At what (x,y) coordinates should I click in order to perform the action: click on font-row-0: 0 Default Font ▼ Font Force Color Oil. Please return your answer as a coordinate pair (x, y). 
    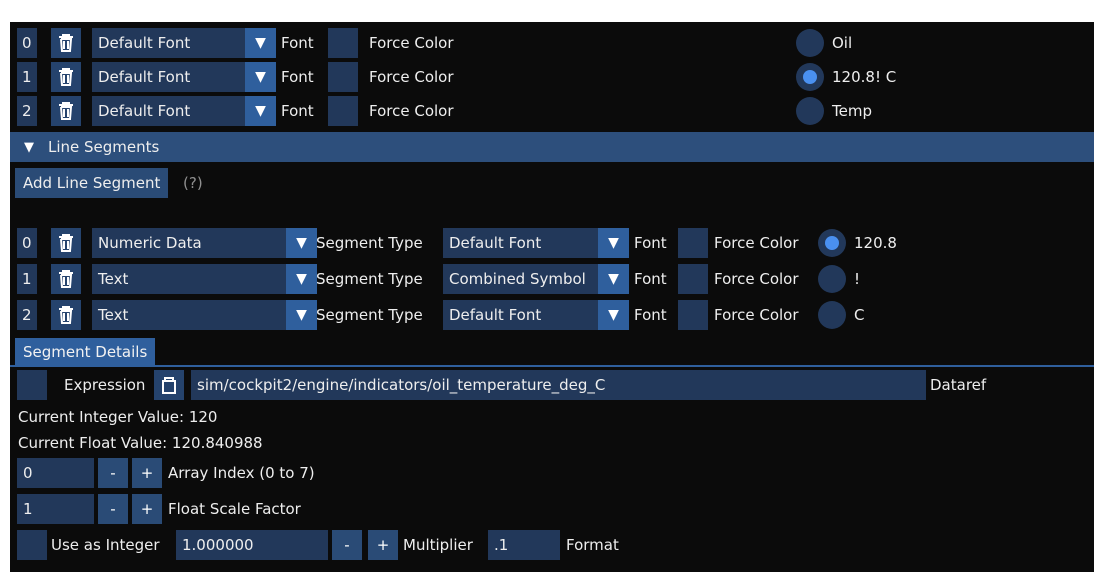
    Looking at the image, I should click on (552, 43).